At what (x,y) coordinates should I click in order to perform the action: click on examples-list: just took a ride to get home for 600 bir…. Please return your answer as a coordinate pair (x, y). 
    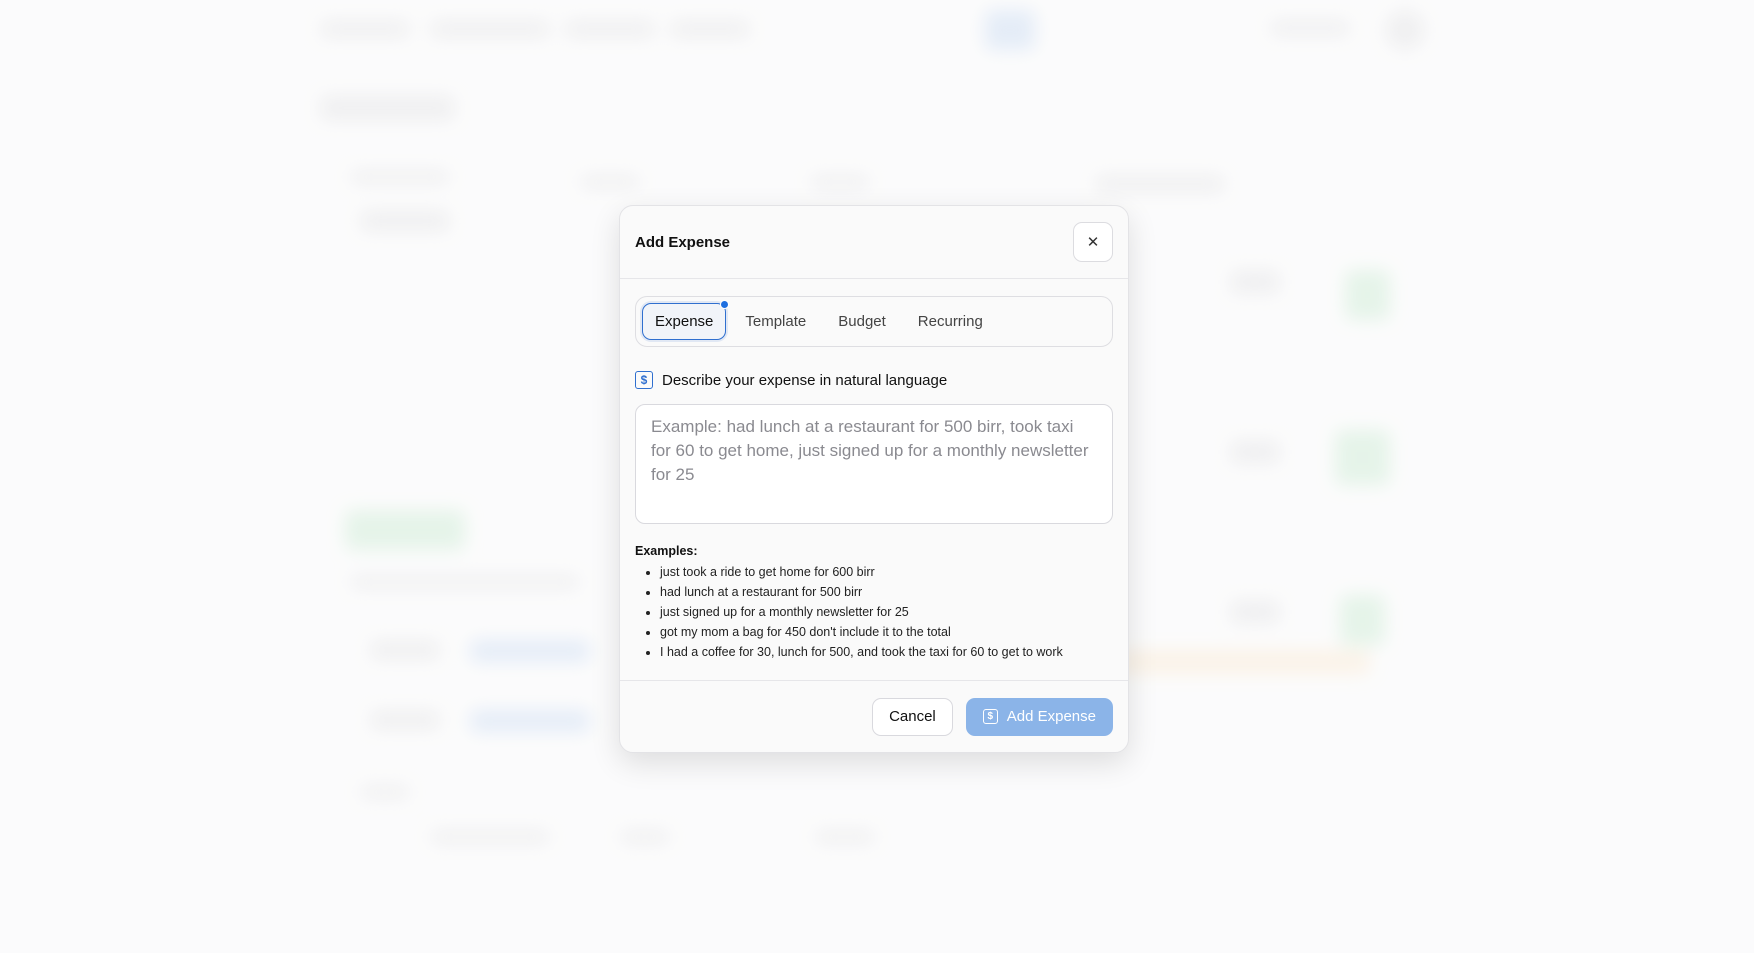
    Looking at the image, I should click on (874, 612).